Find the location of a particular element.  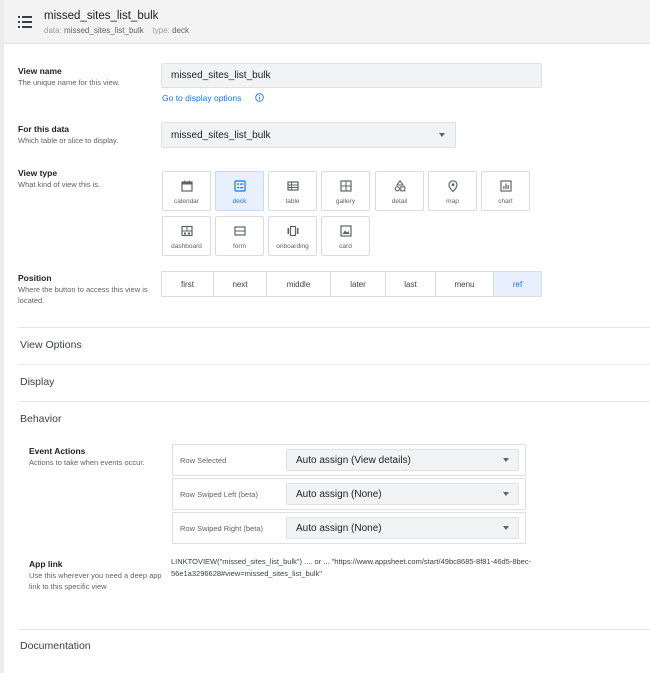

view-type-map: map is located at coordinates (452, 191).